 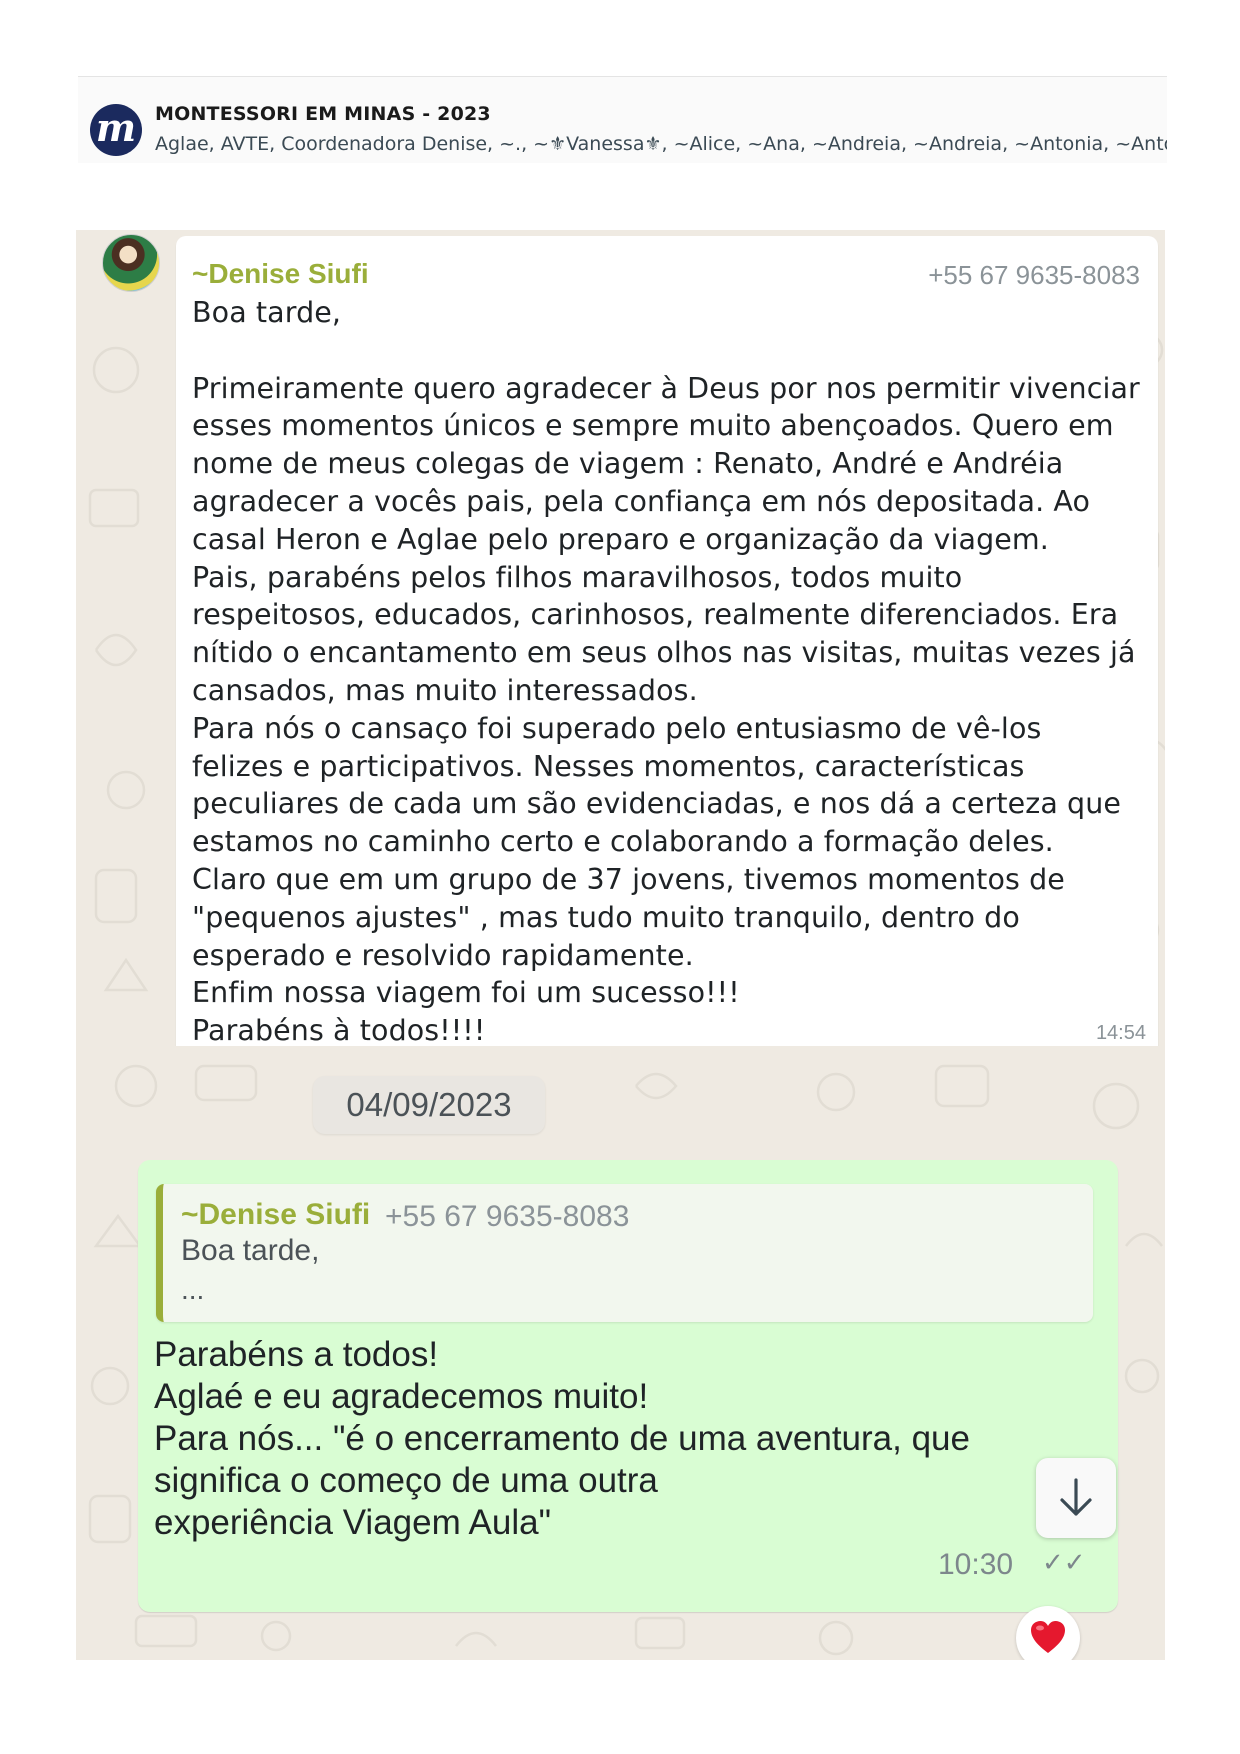 I want to click on quoted-sender-phone: +55 67 9635-8083, so click(x=507, y=1216).